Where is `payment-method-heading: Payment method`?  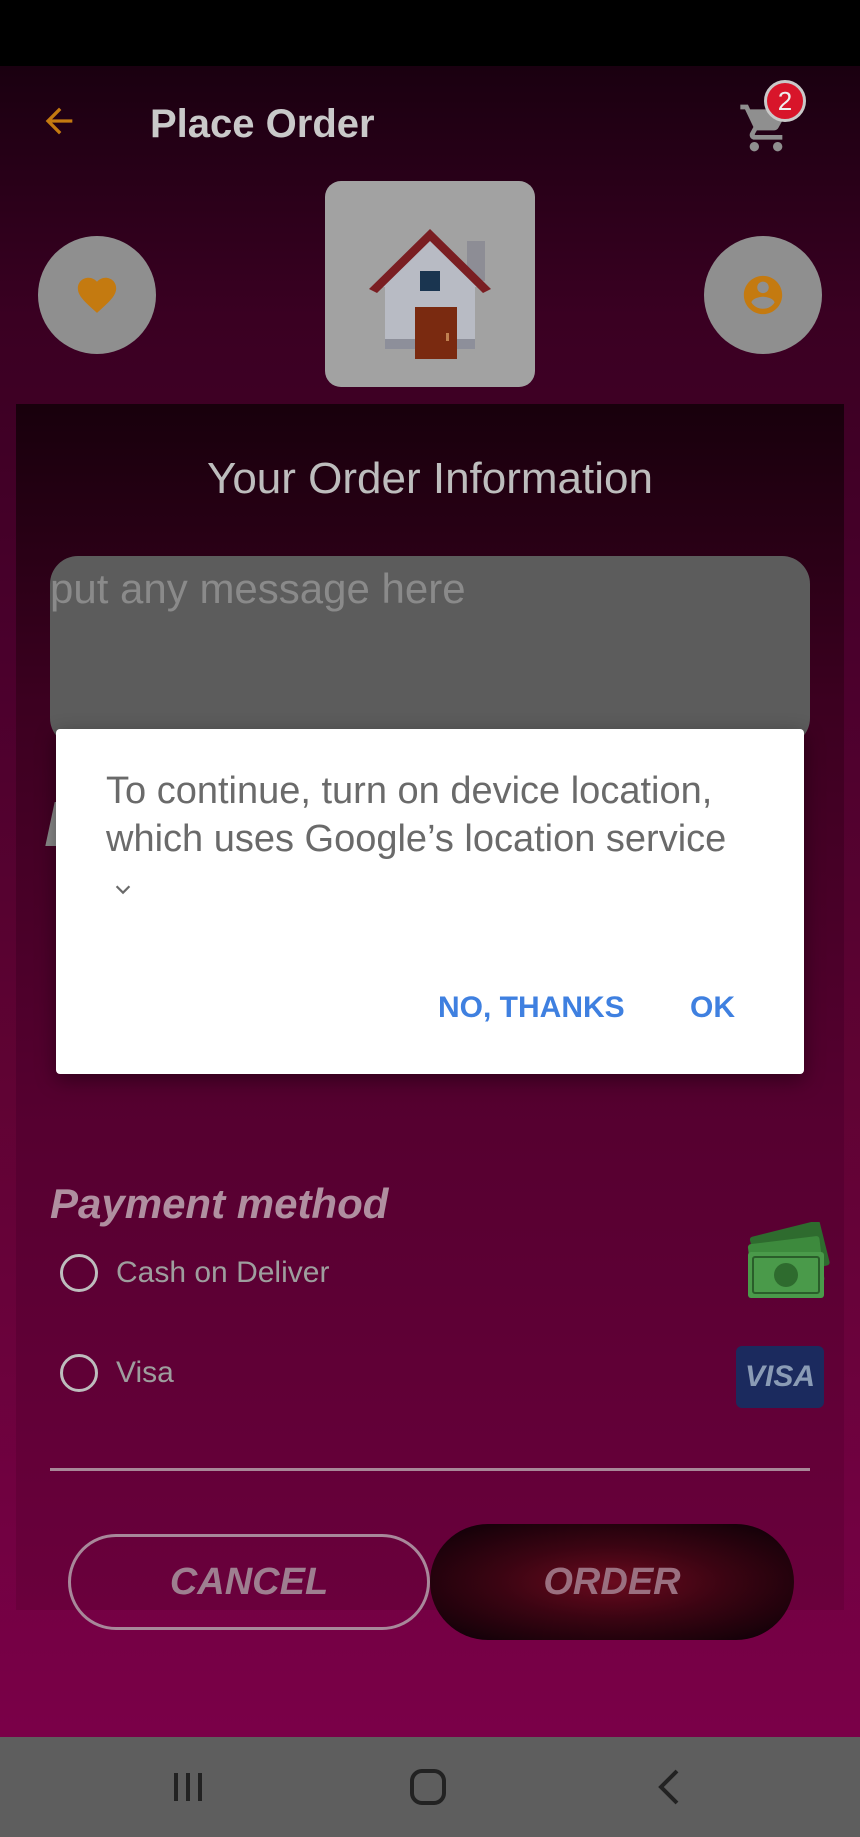
payment-method-heading: Payment method is located at coordinates (219, 1203).